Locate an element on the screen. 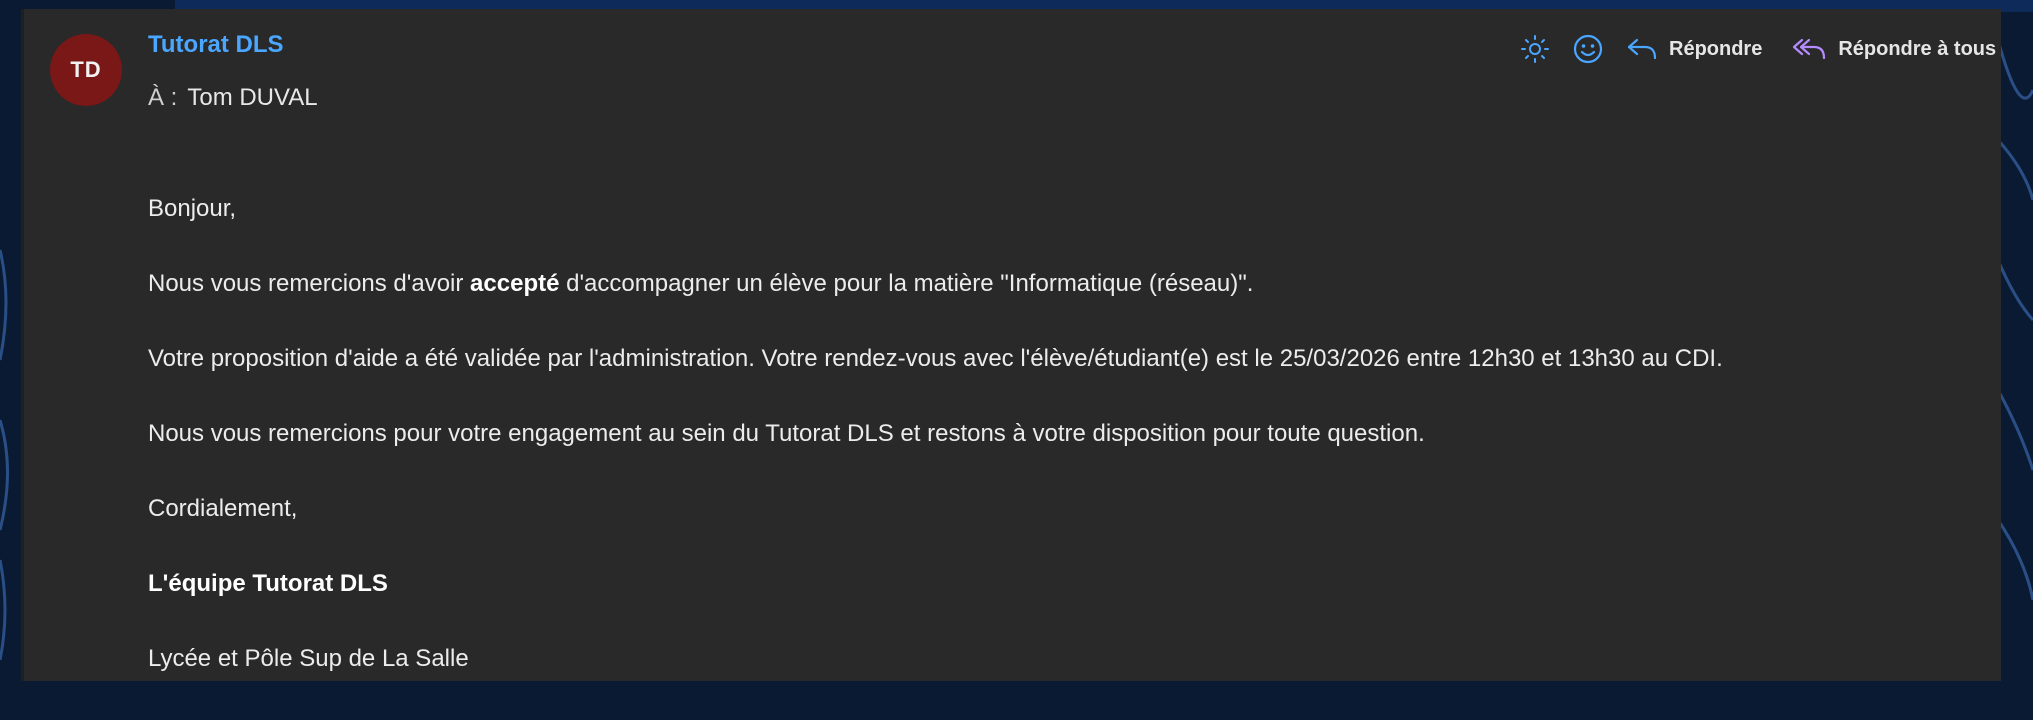 The height and width of the screenshot is (720, 2033). reply-button: Répondre is located at coordinates (1693, 49).